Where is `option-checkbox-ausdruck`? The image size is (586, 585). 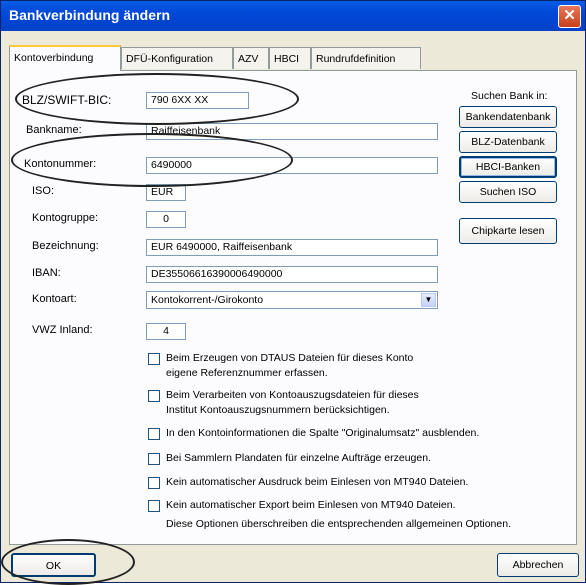 option-checkbox-ausdruck is located at coordinates (154, 483).